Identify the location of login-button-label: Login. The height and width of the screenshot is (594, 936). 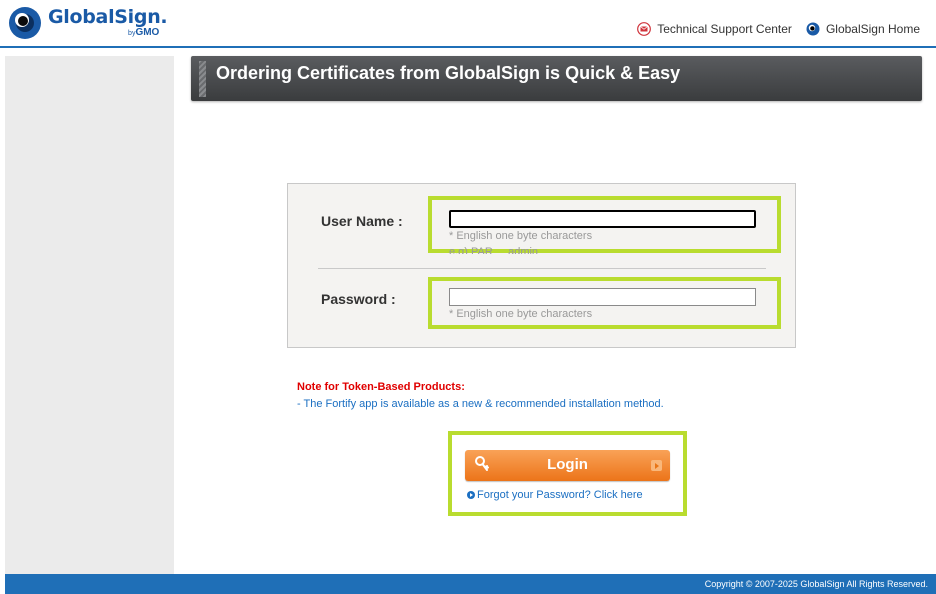
(567, 464).